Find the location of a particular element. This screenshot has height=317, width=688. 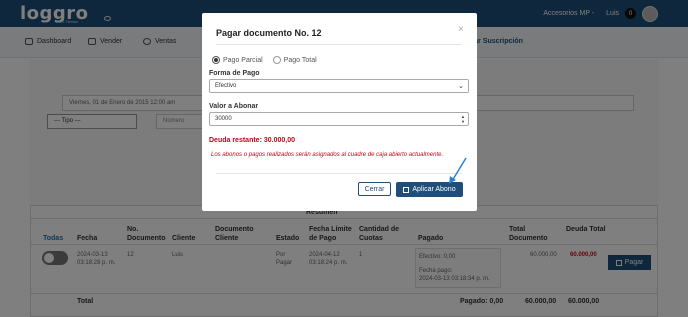

pointer-arrow-icon is located at coordinates (458, 170).